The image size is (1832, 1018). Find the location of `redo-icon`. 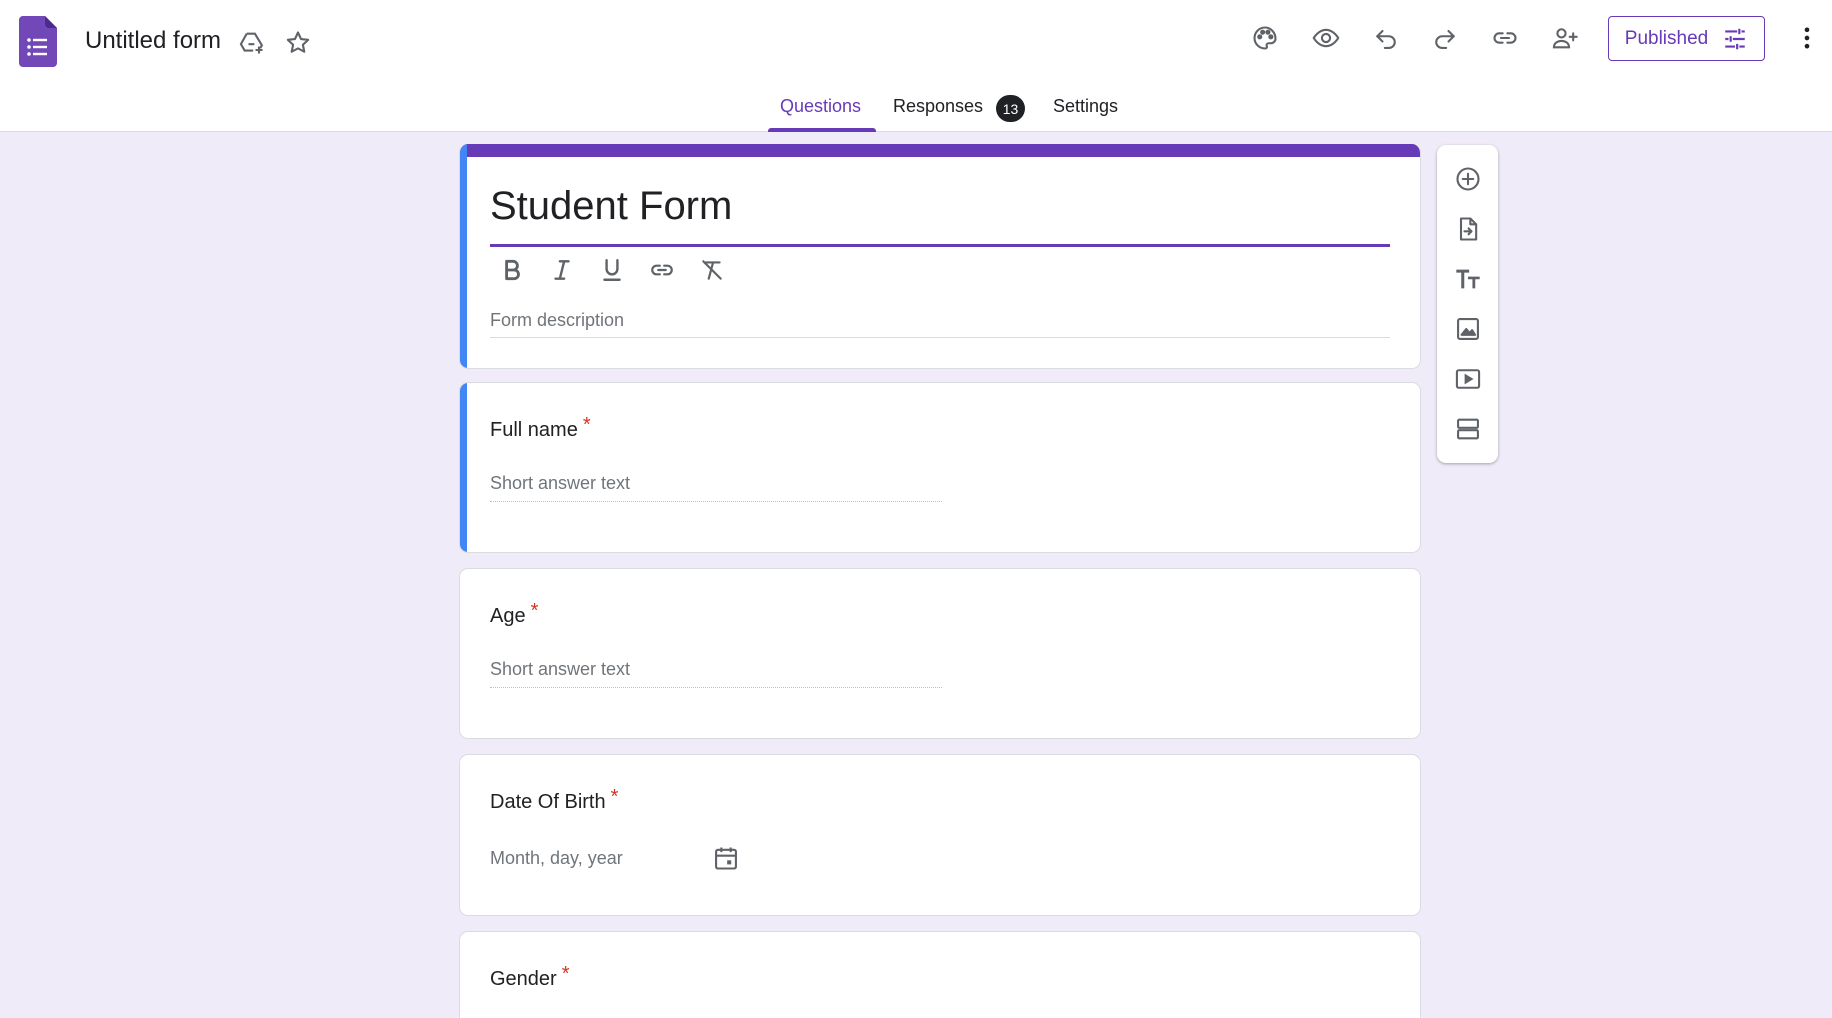

redo-icon is located at coordinates (1445, 38).